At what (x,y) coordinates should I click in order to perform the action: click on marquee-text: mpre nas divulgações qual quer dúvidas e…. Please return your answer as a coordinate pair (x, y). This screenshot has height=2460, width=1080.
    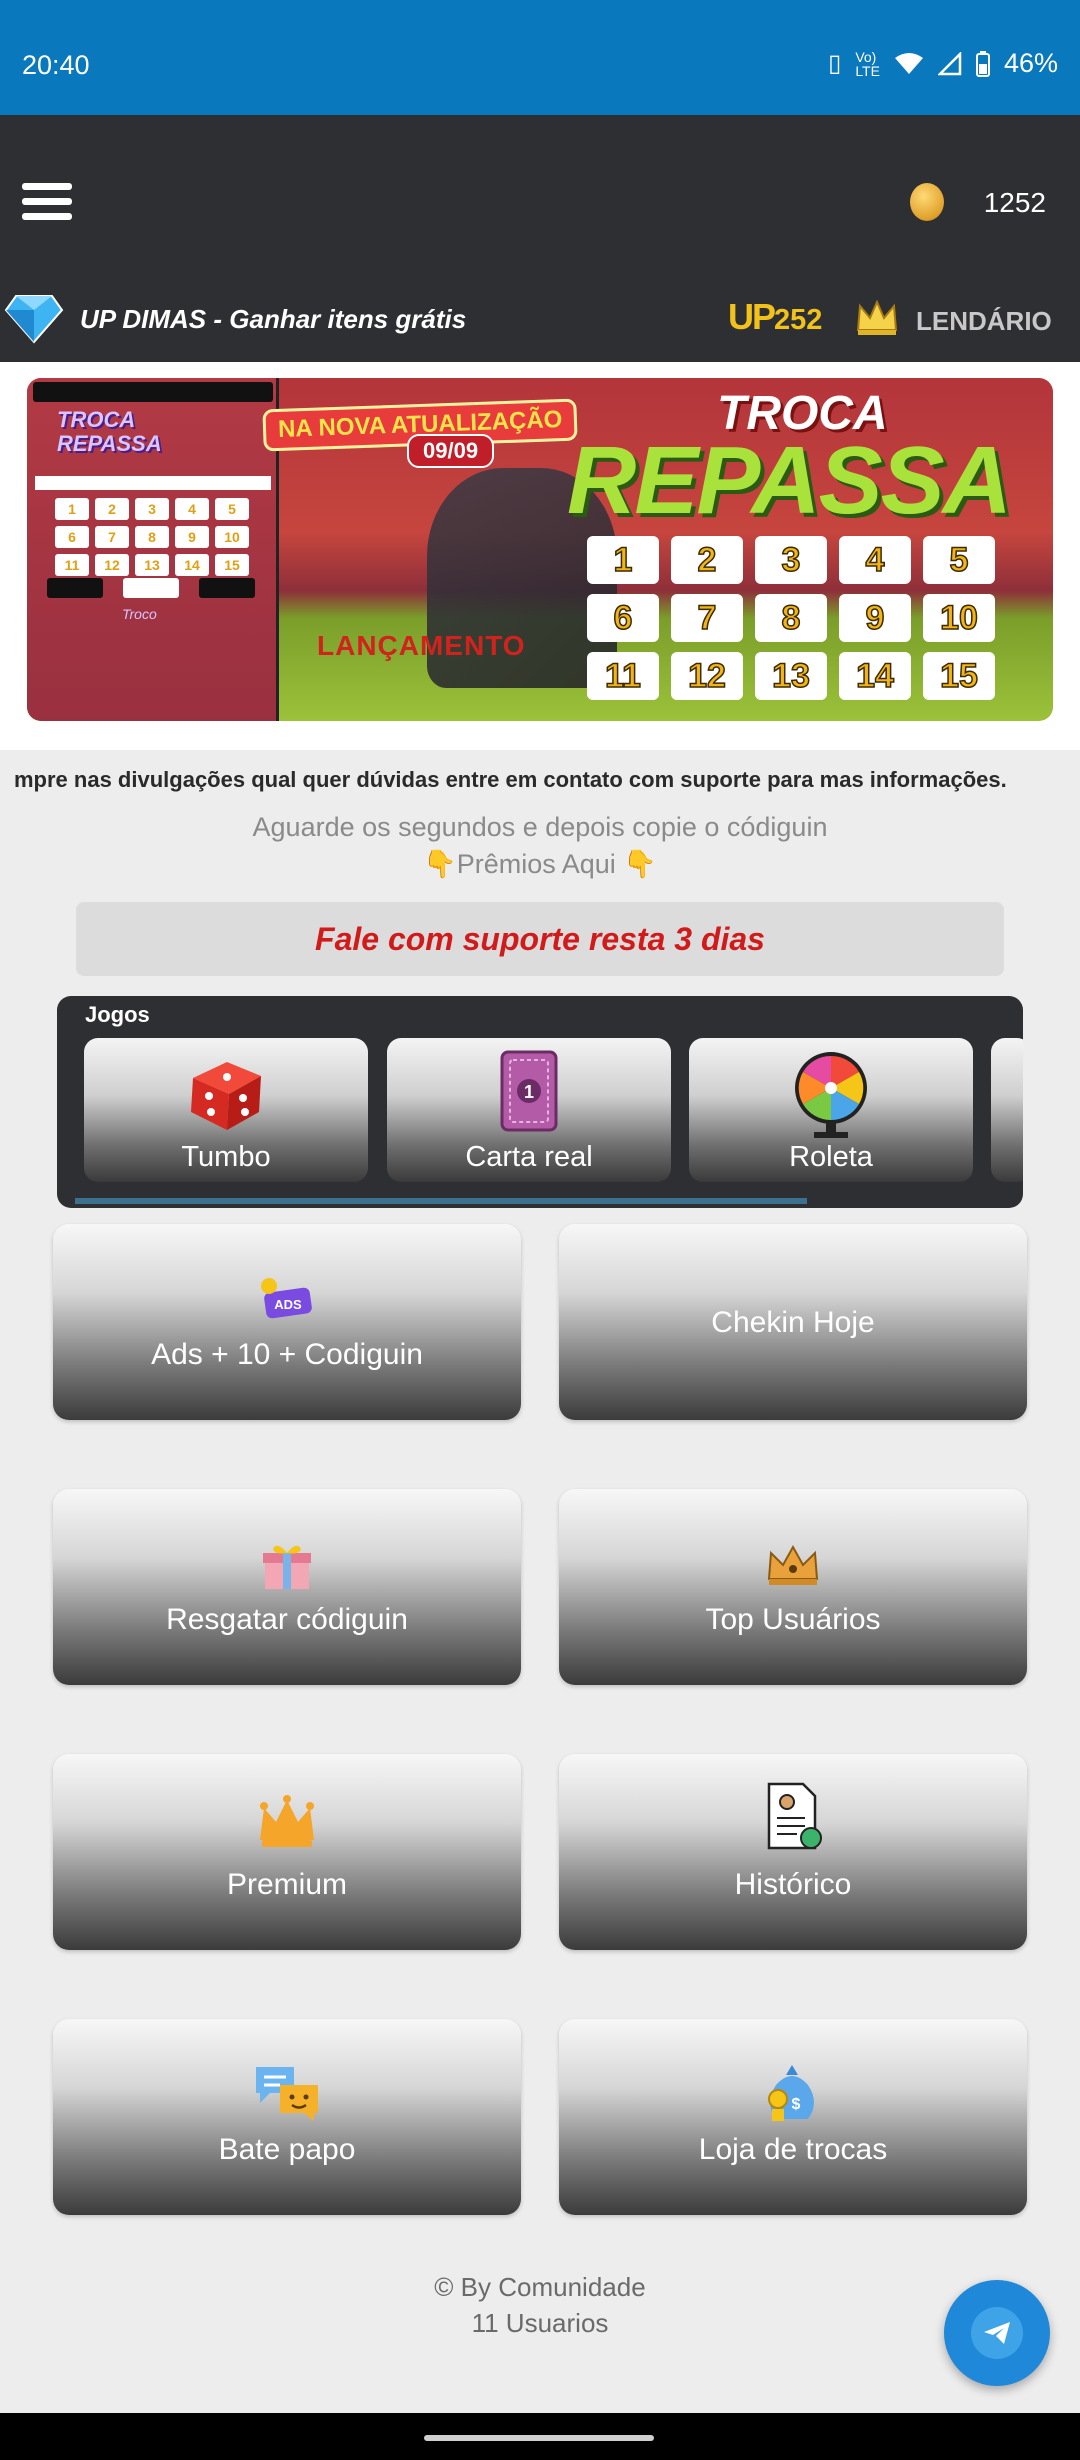
    Looking at the image, I should click on (510, 779).